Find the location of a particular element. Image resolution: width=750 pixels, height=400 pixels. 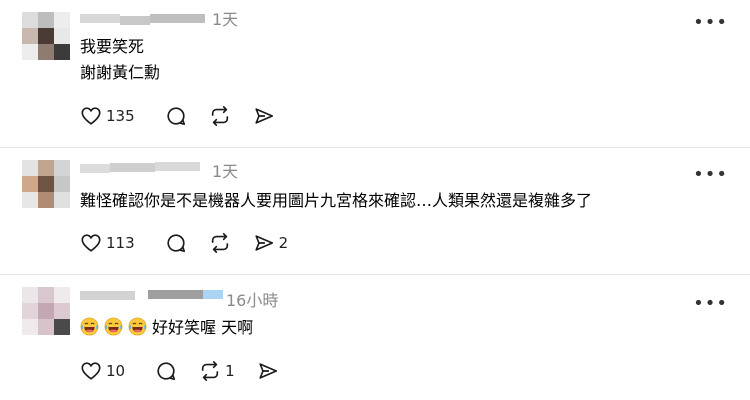

action-bar: 113 2 is located at coordinates (195, 243).